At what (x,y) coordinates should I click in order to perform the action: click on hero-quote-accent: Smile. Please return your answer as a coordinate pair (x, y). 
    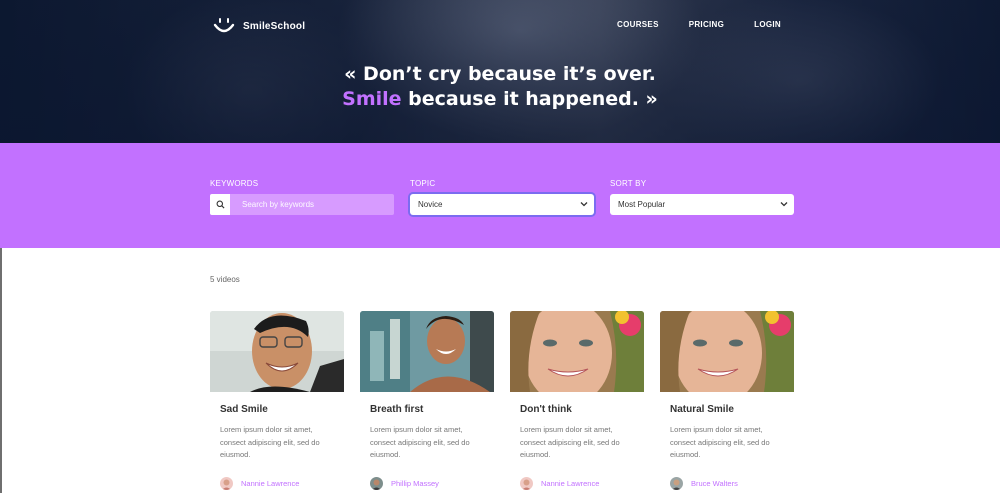
    Looking at the image, I should click on (372, 99).